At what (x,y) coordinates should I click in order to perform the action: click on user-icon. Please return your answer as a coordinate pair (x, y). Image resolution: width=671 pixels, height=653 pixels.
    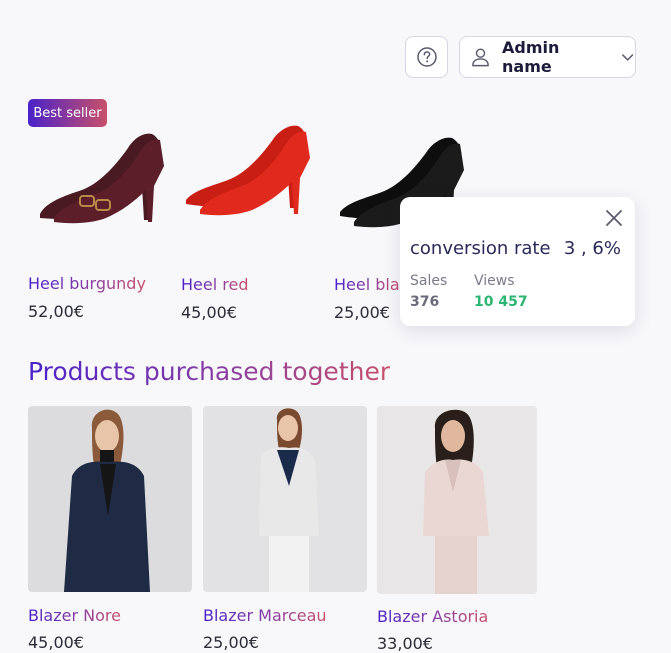
    Looking at the image, I should click on (480, 57).